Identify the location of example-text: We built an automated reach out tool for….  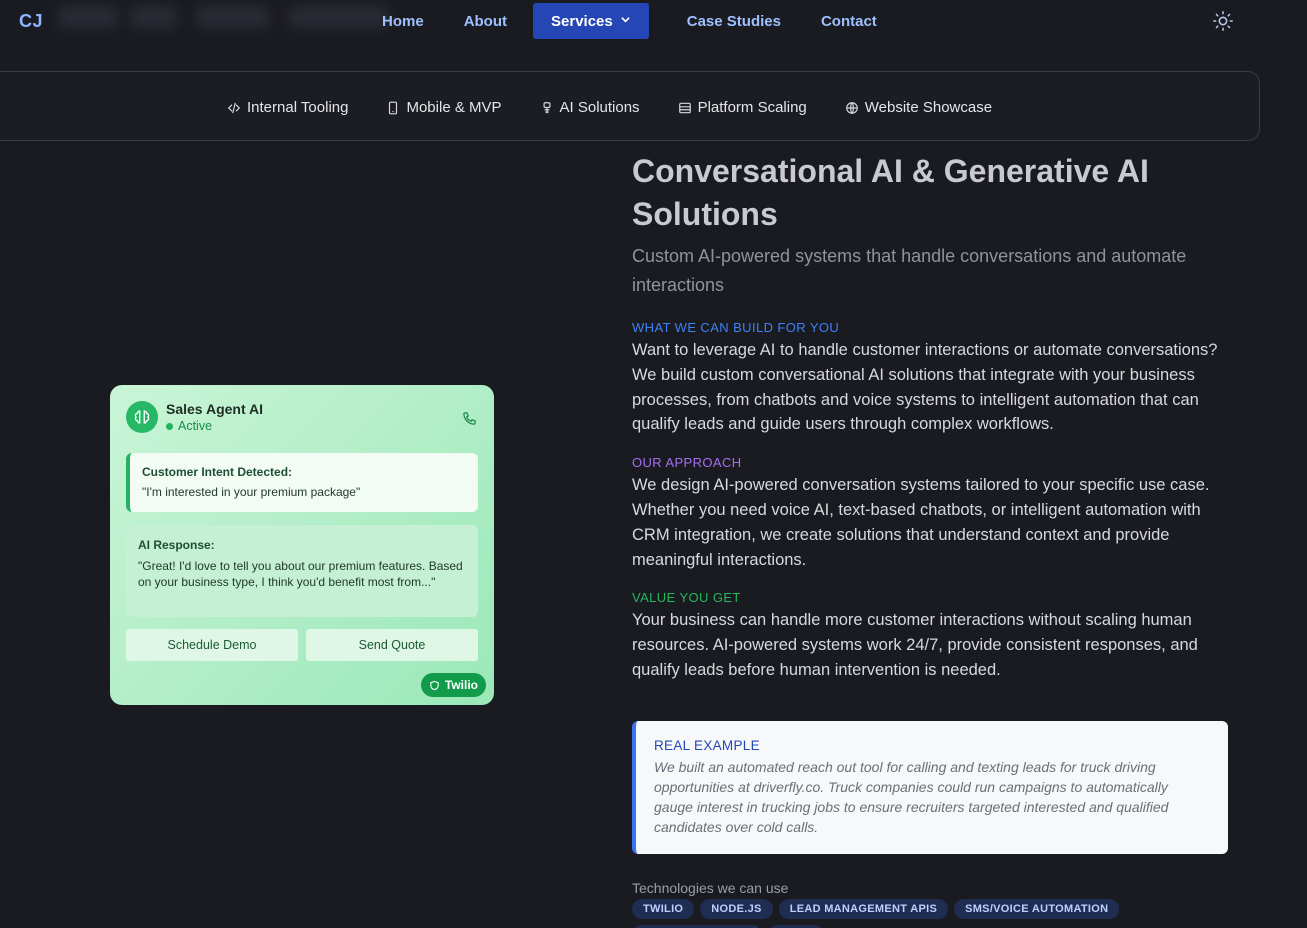
(911, 797).